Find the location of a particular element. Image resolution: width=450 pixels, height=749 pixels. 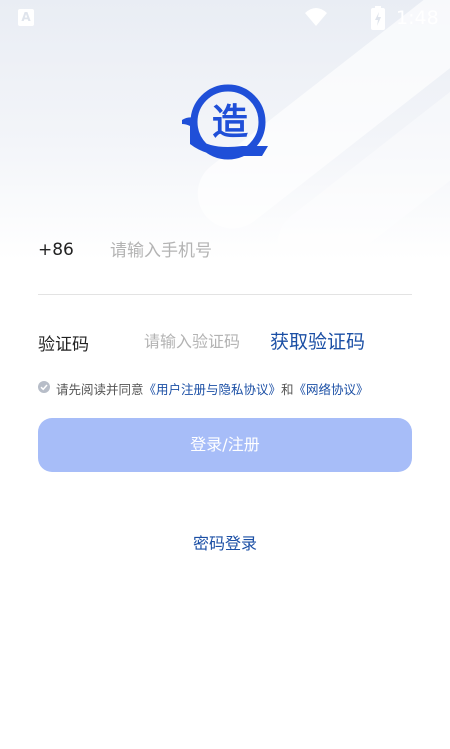

country-code: +86 is located at coordinates (56, 250).